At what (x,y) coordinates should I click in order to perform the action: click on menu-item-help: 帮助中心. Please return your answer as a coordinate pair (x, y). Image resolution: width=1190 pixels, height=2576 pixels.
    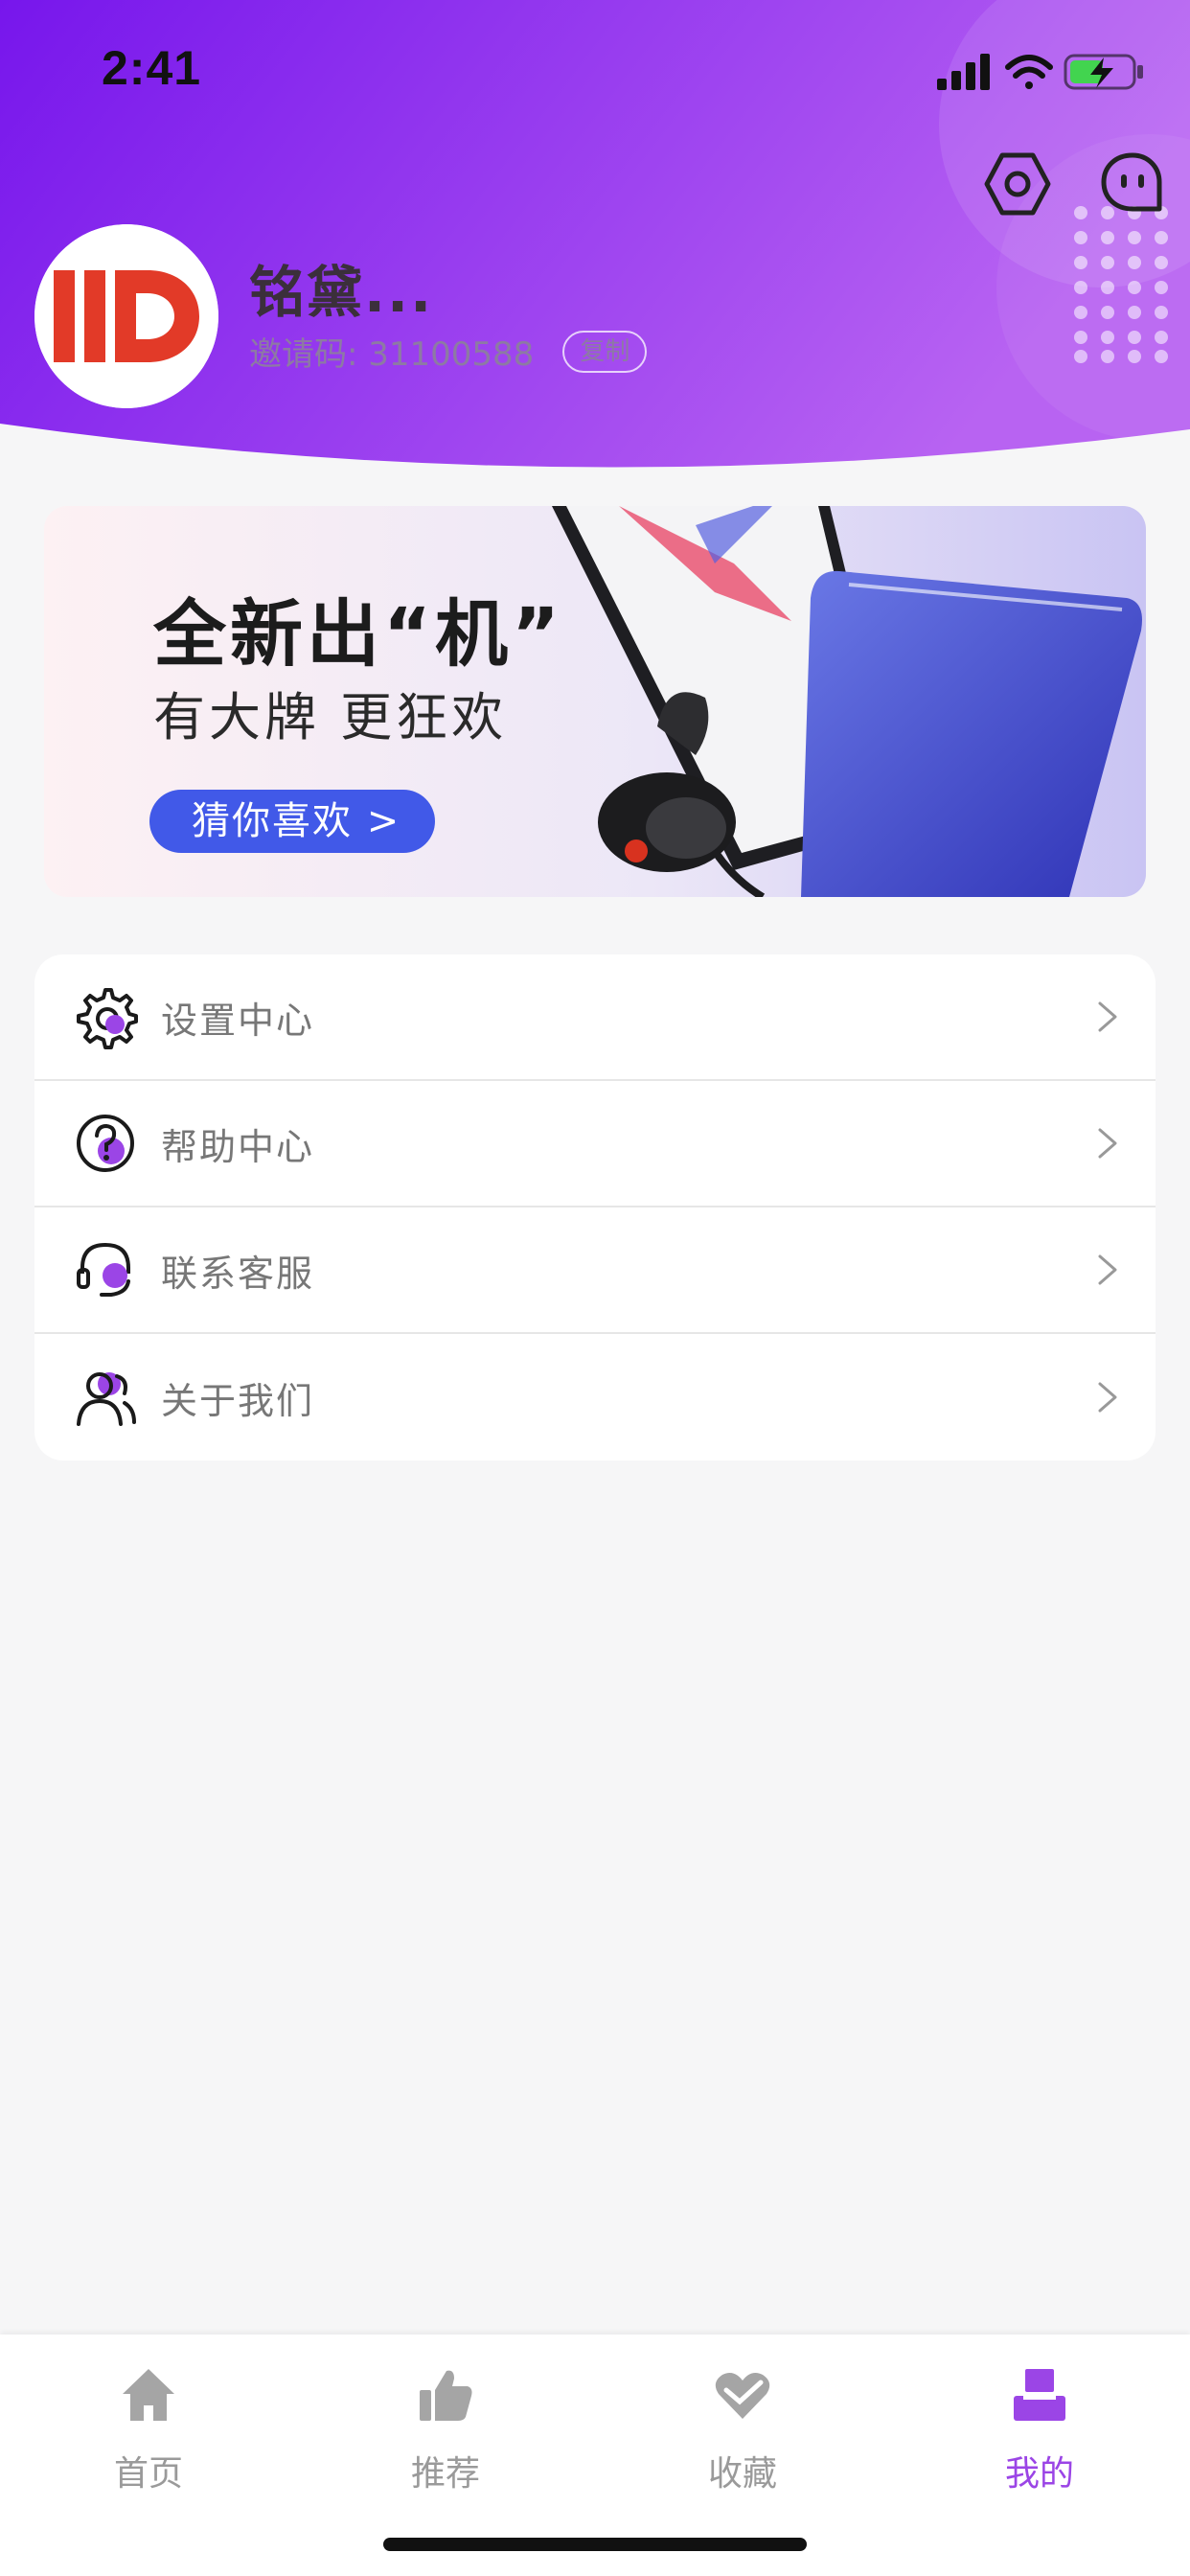
    Looking at the image, I should click on (595, 1144).